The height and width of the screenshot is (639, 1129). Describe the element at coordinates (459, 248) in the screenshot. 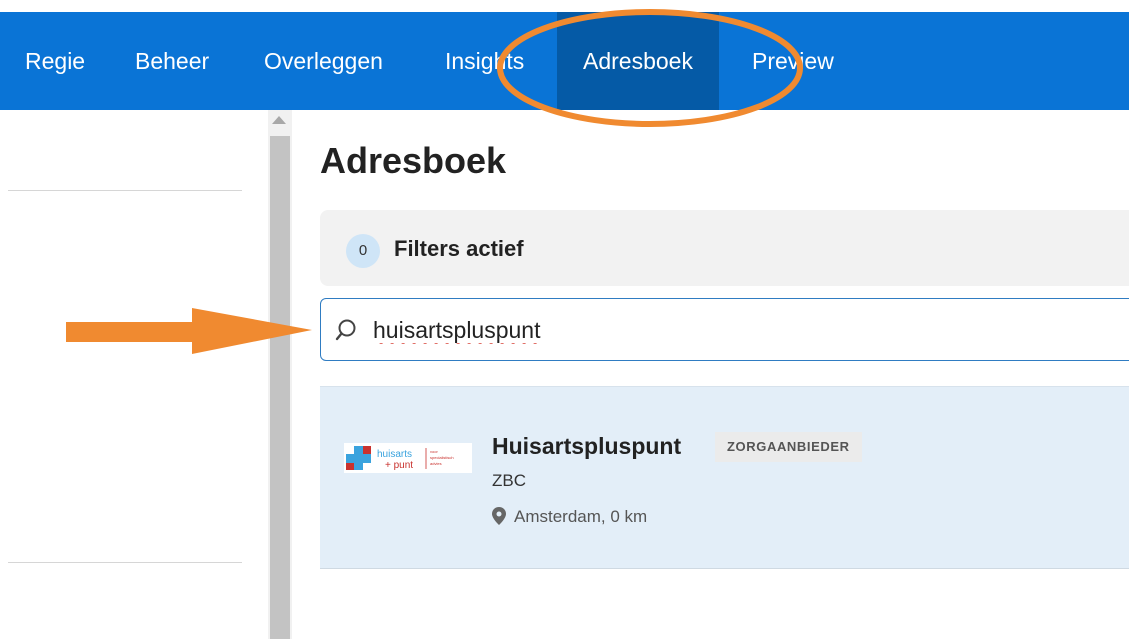

I see `filter-label: Filters actief` at that location.